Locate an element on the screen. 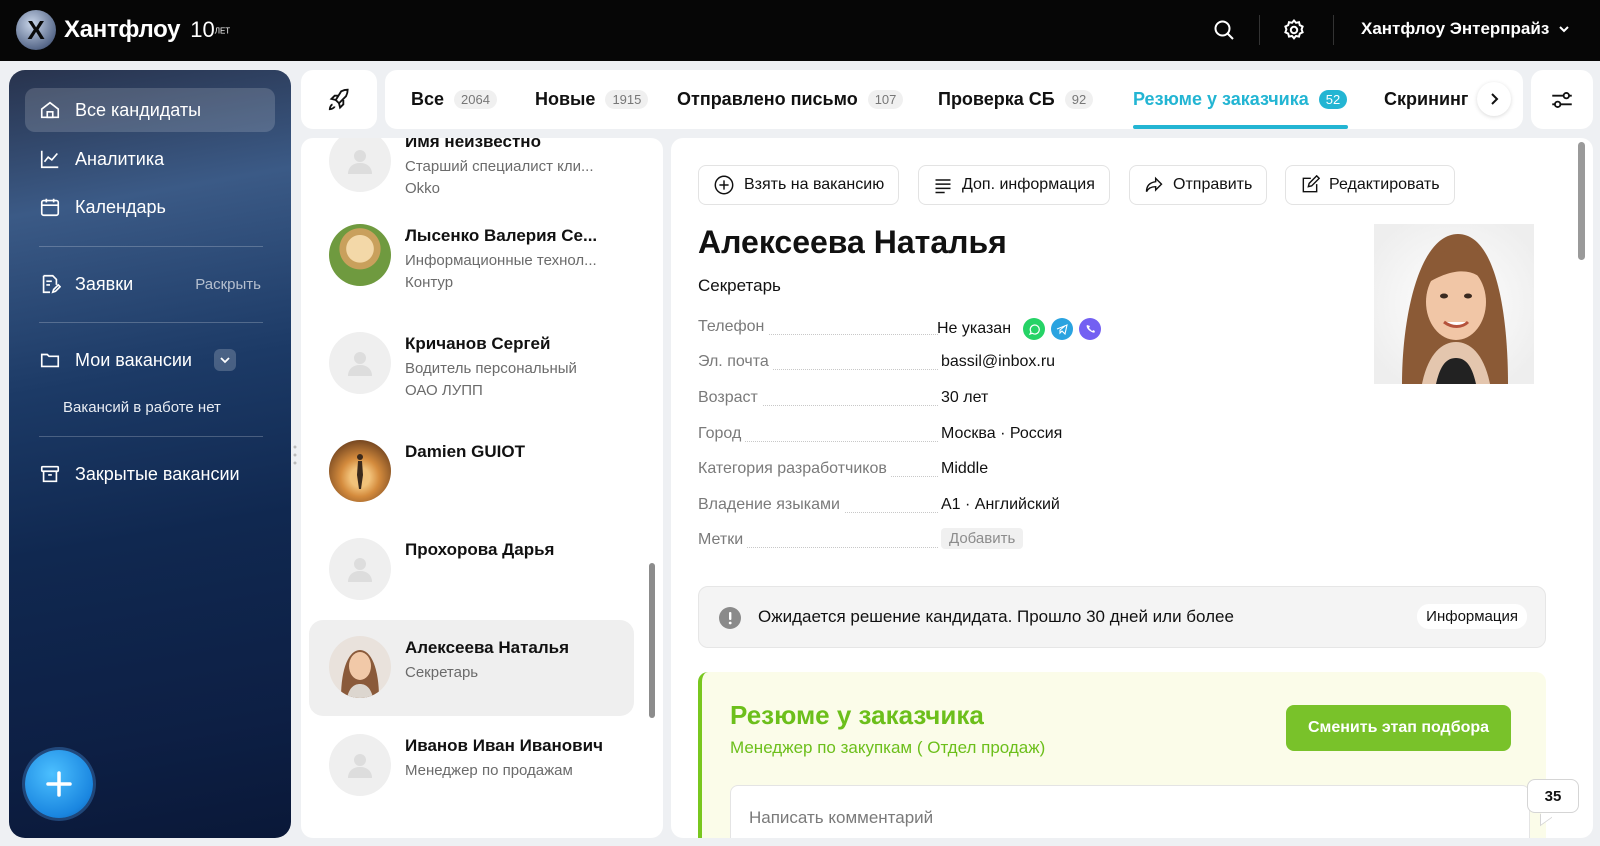  no-vacancies-note: Вакансий в работе нет is located at coordinates (142, 407).